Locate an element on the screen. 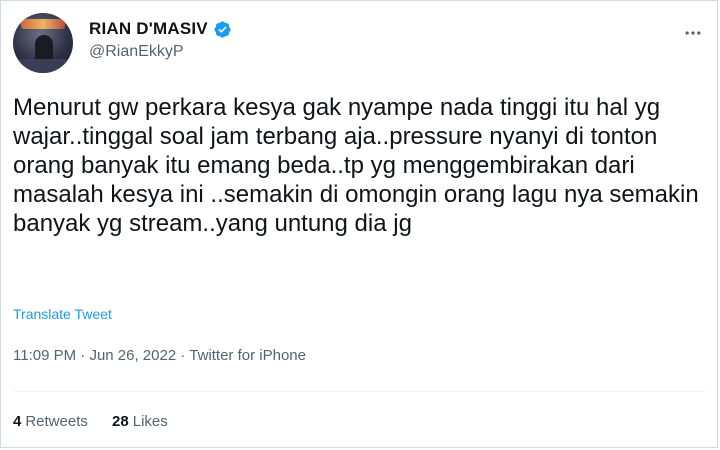  likes-stat: 28 Likes is located at coordinates (140, 421).